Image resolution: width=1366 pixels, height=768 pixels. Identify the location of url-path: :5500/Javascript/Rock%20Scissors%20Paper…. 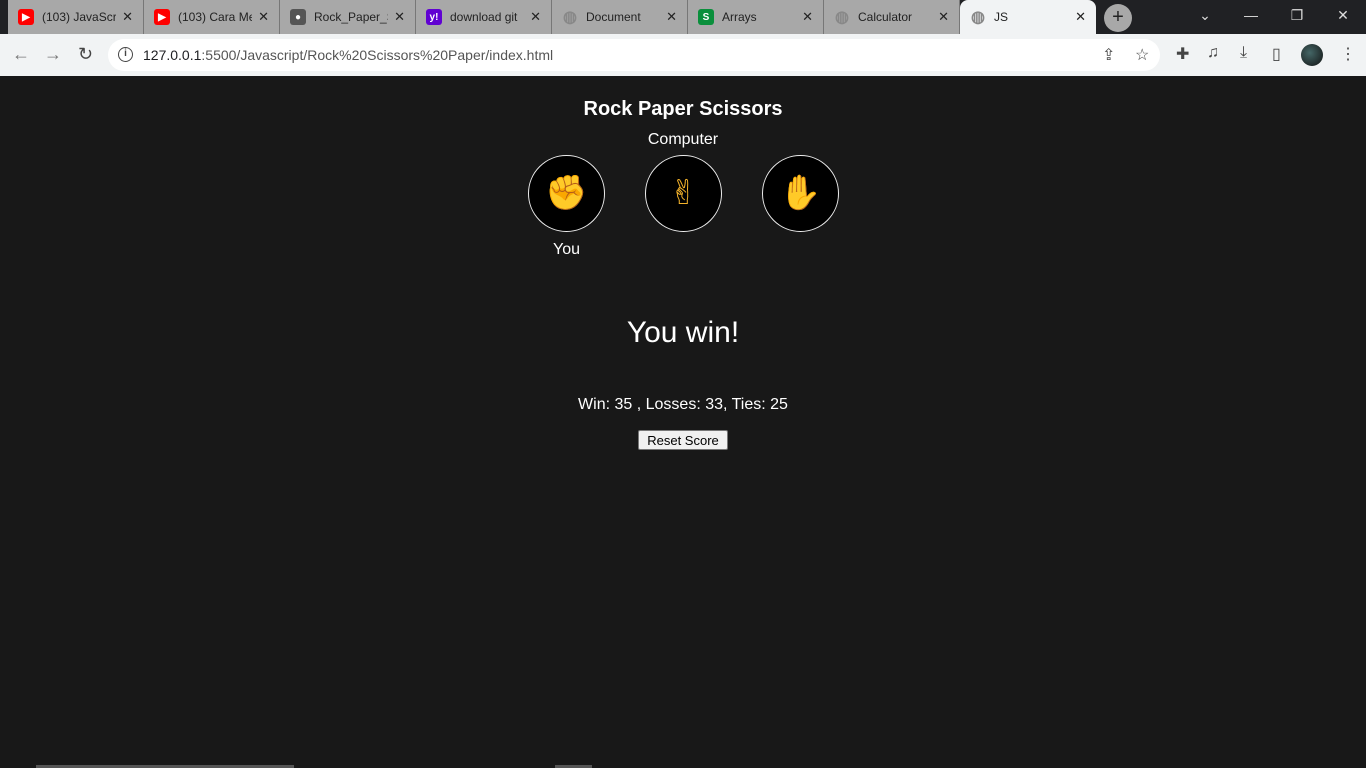
(377, 55).